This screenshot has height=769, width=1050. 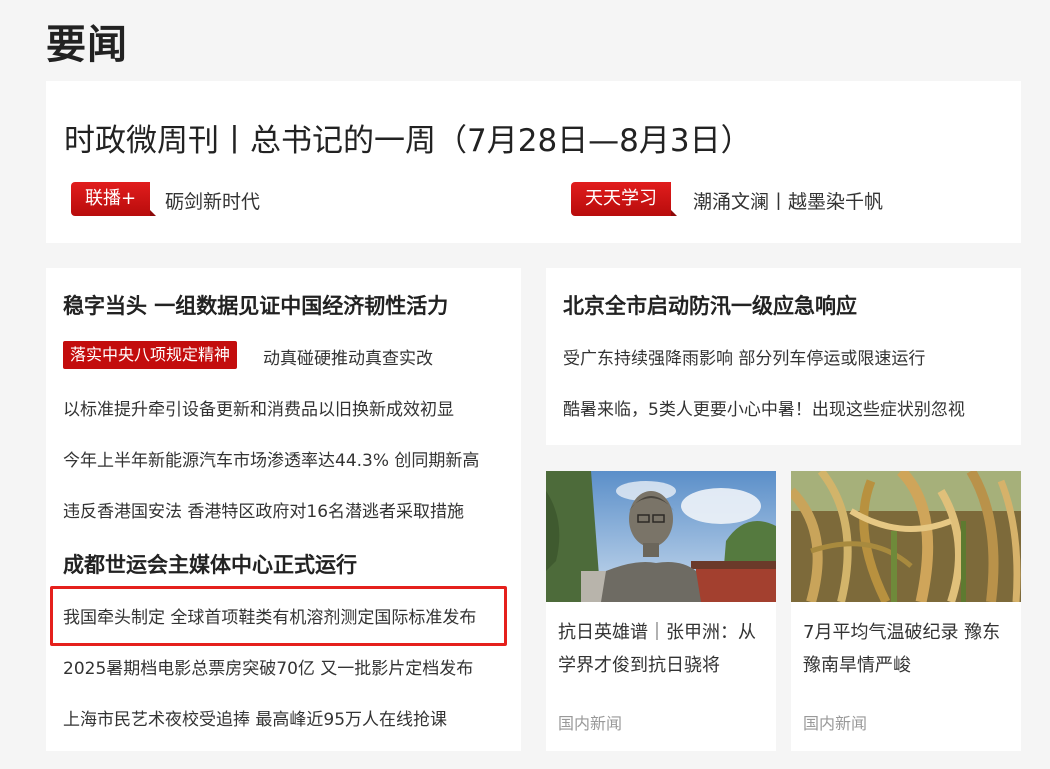 What do you see at coordinates (87, 45) in the screenshot?
I see `section-title: 要闻` at bounding box center [87, 45].